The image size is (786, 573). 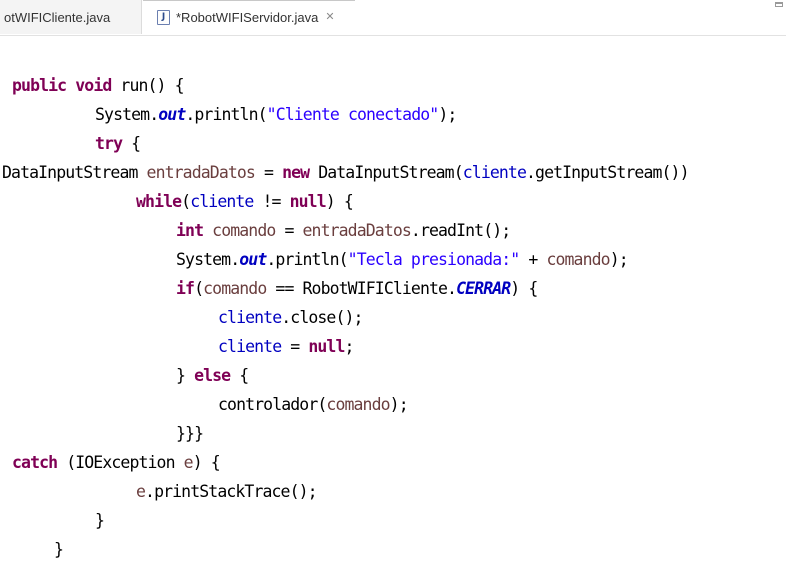 What do you see at coordinates (190, 230) in the screenshot?
I see `keyword-int: int` at bounding box center [190, 230].